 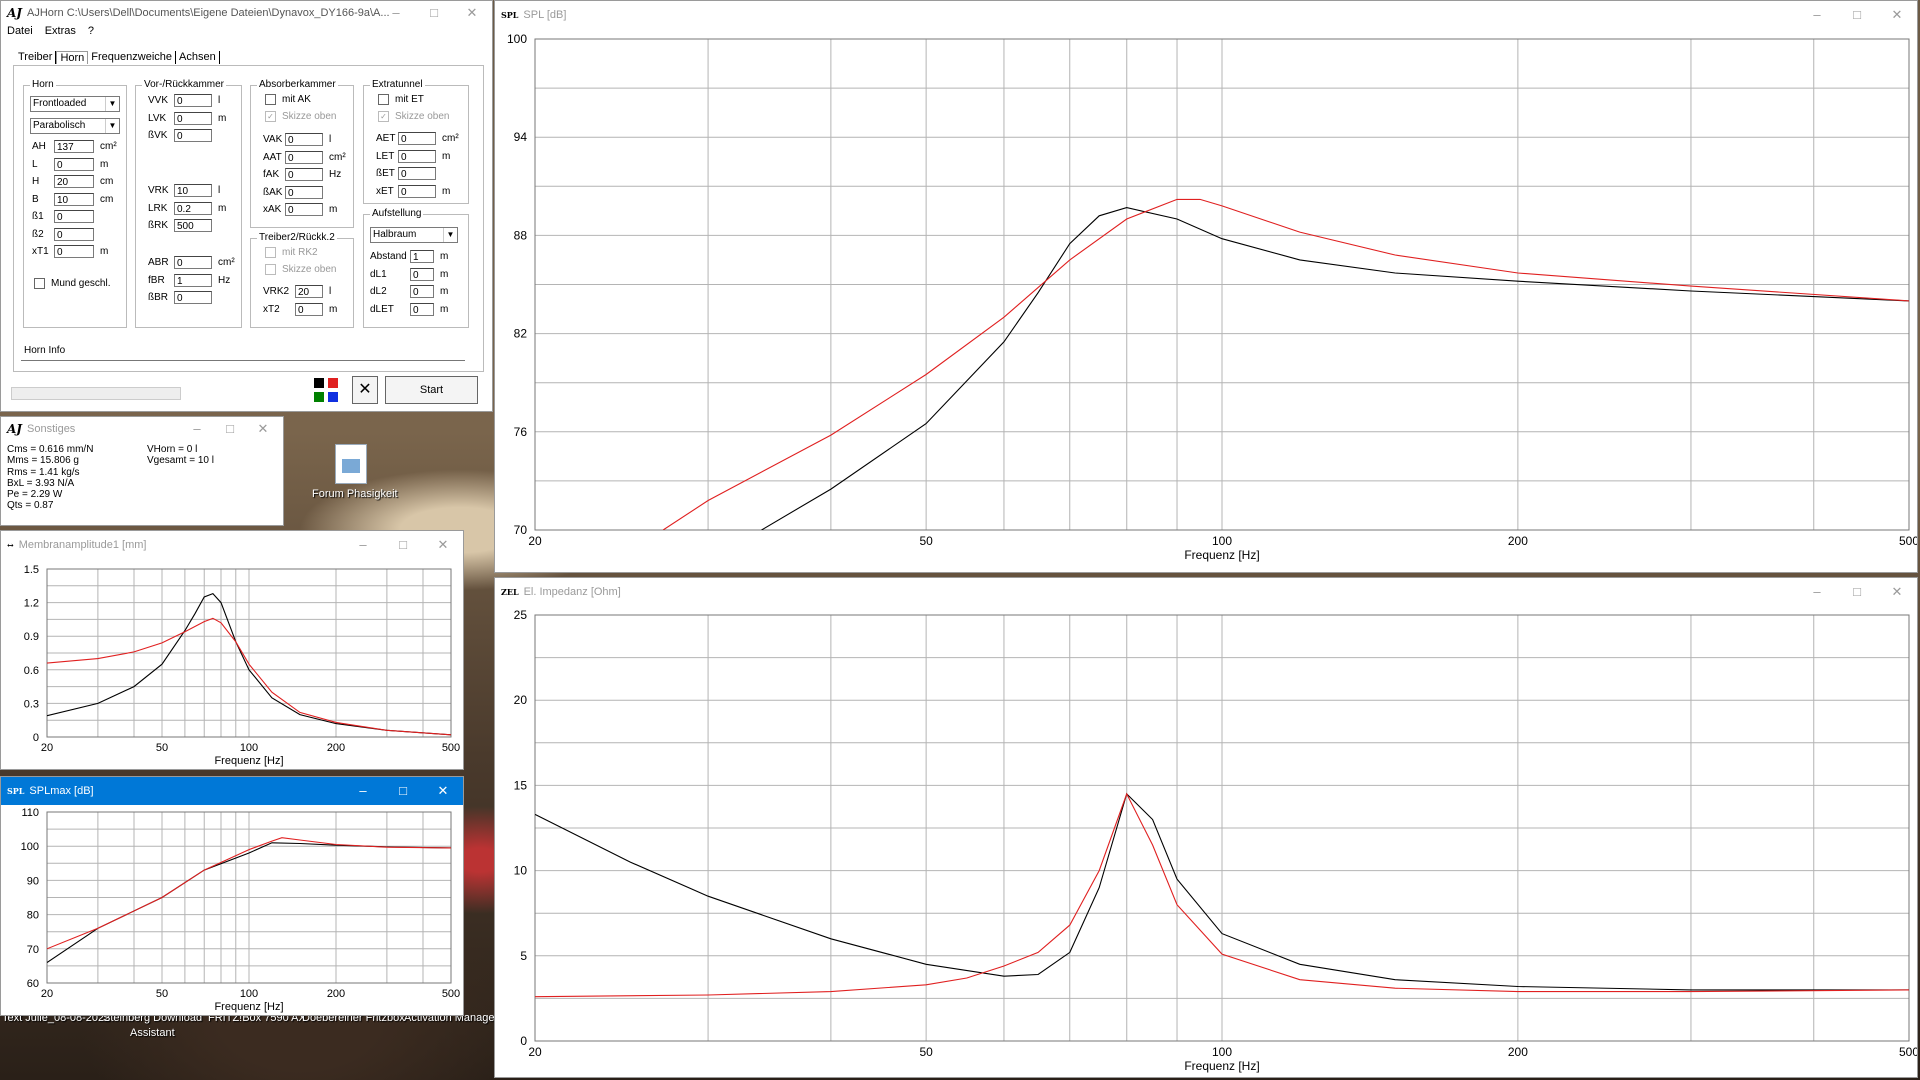 What do you see at coordinates (40, 251) in the screenshot?
I see `field-label: xT1` at bounding box center [40, 251].